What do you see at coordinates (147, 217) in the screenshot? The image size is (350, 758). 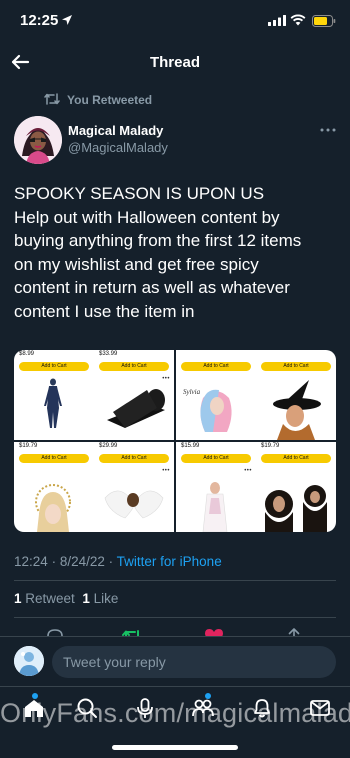 I see `tweet-text-line: Help out with Halloween content by` at bounding box center [147, 217].